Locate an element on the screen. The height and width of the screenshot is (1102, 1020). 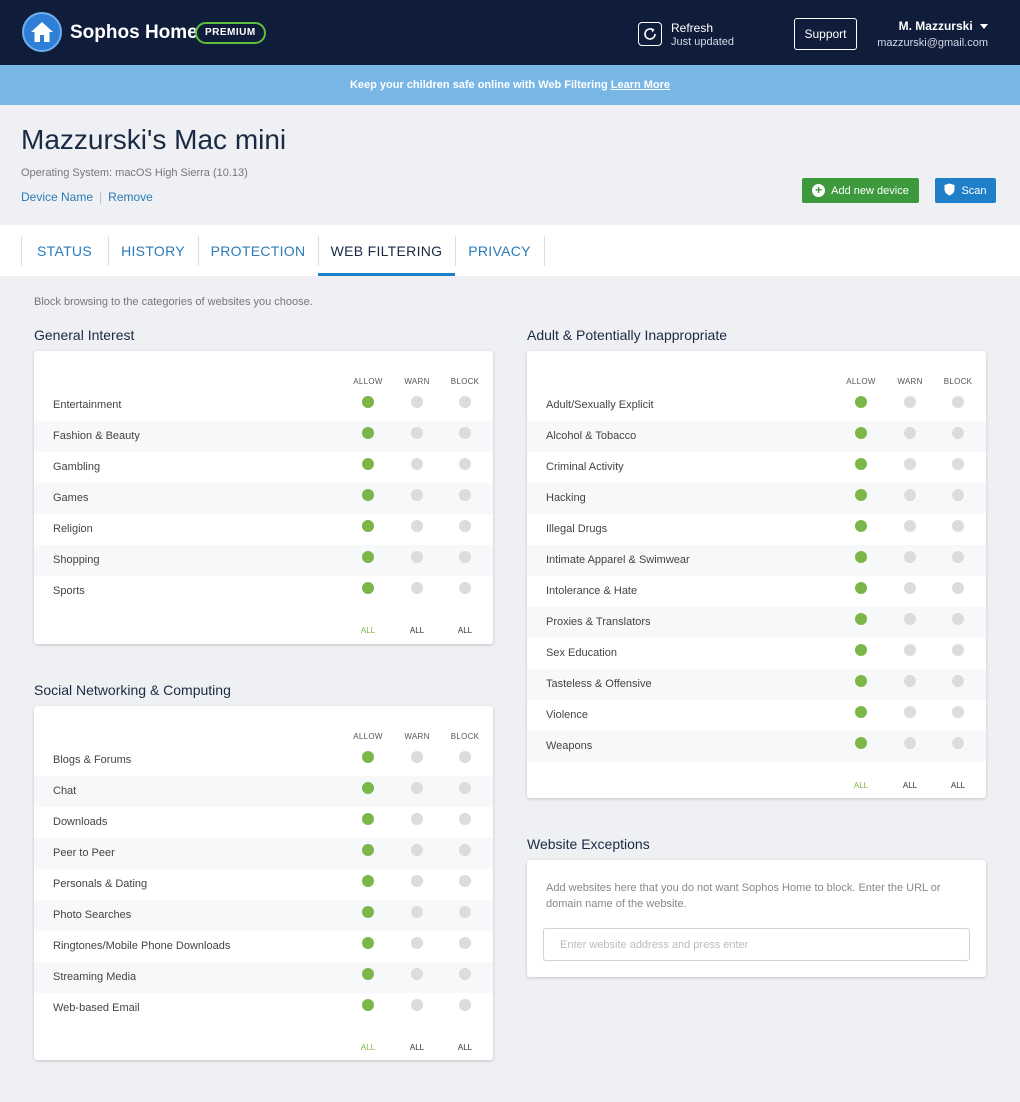
remove-link: Remove is located at coordinates (130, 197).